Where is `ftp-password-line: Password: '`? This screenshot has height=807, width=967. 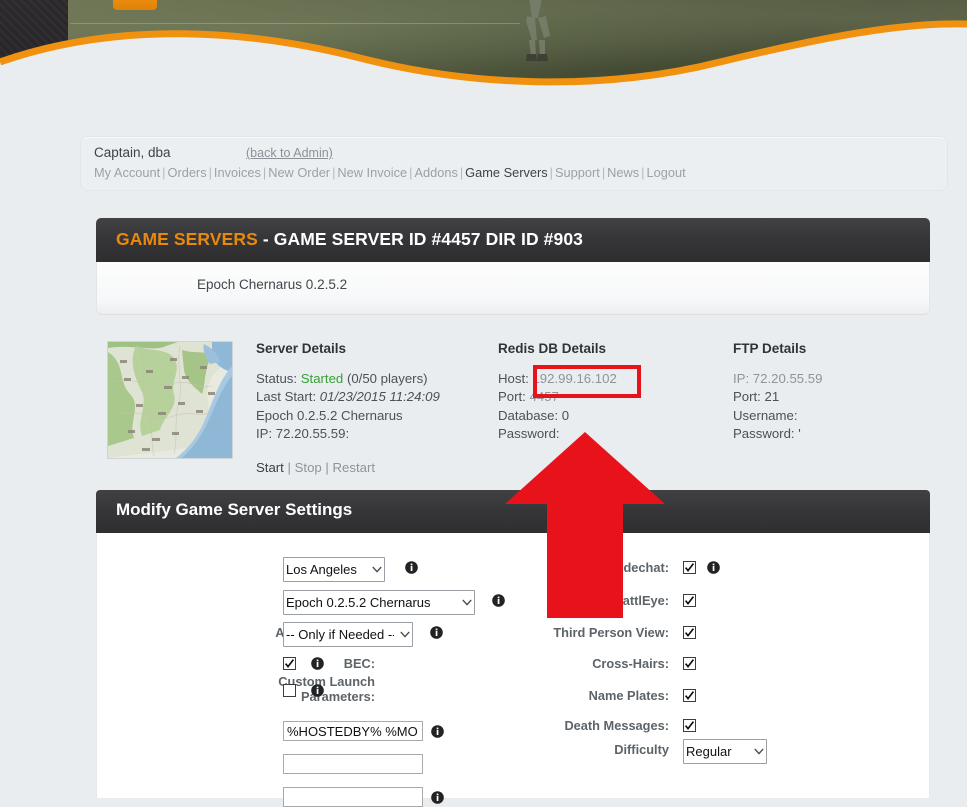 ftp-password-line: Password: ' is located at coordinates (767, 433).